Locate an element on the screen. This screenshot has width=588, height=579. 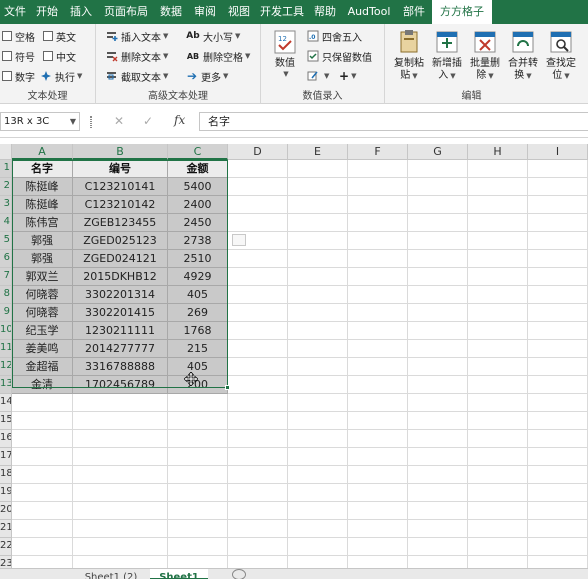
extract-text-button: 截取文本 ▼ is located at coordinates (137, 76).